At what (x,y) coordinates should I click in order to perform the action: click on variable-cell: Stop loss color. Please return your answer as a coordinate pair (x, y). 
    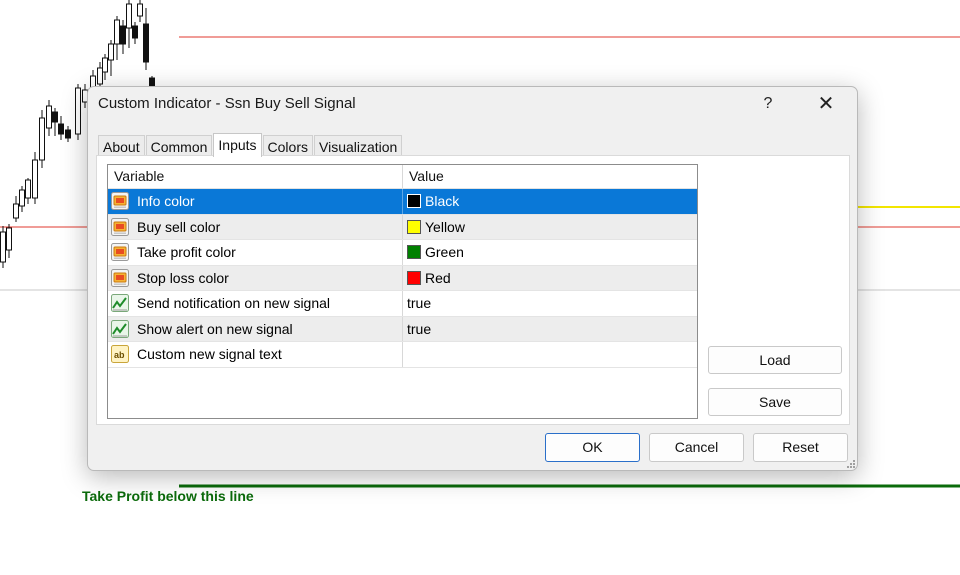
    Looking at the image, I should click on (255, 278).